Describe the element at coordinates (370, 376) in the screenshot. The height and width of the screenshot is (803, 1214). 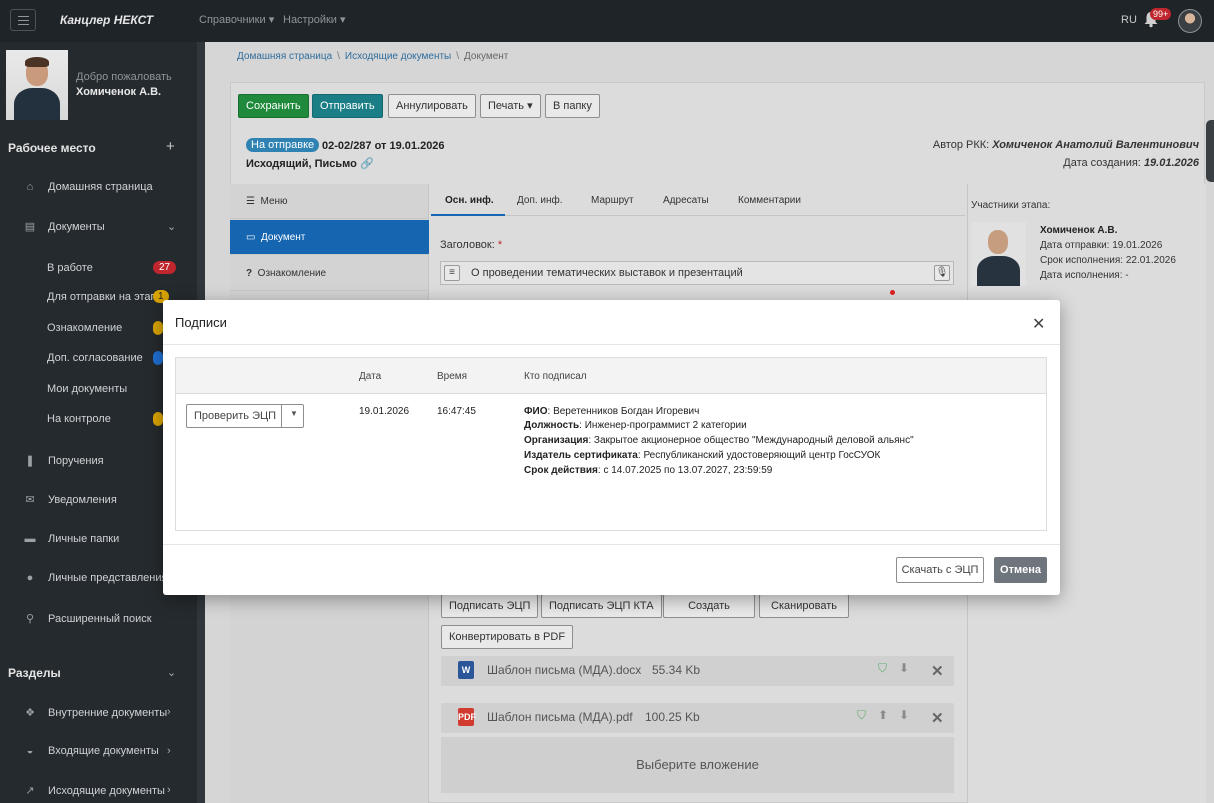
I see `column-date: Дата` at that location.